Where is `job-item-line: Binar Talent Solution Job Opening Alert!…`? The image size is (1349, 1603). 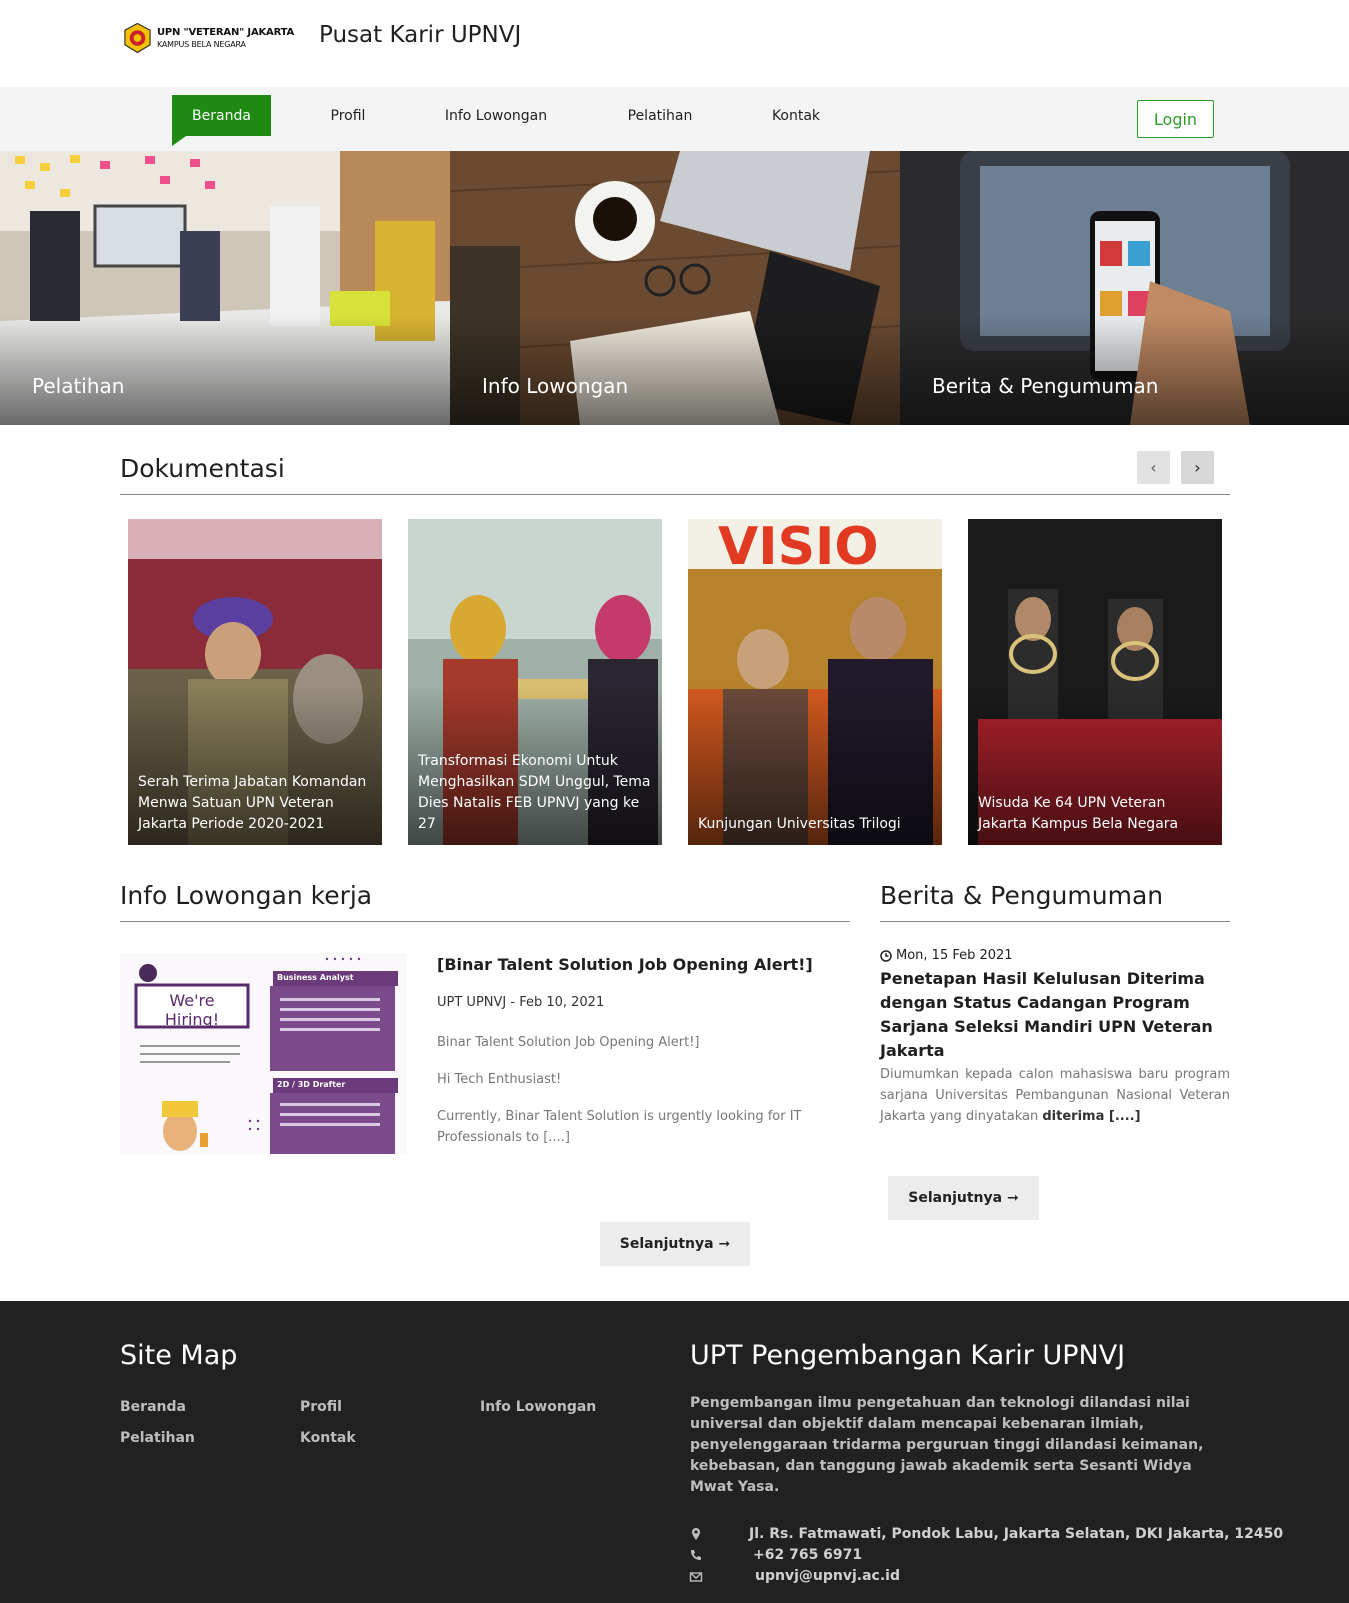 job-item-line: Binar Talent Solution Job Opening Alert!… is located at coordinates (568, 1042).